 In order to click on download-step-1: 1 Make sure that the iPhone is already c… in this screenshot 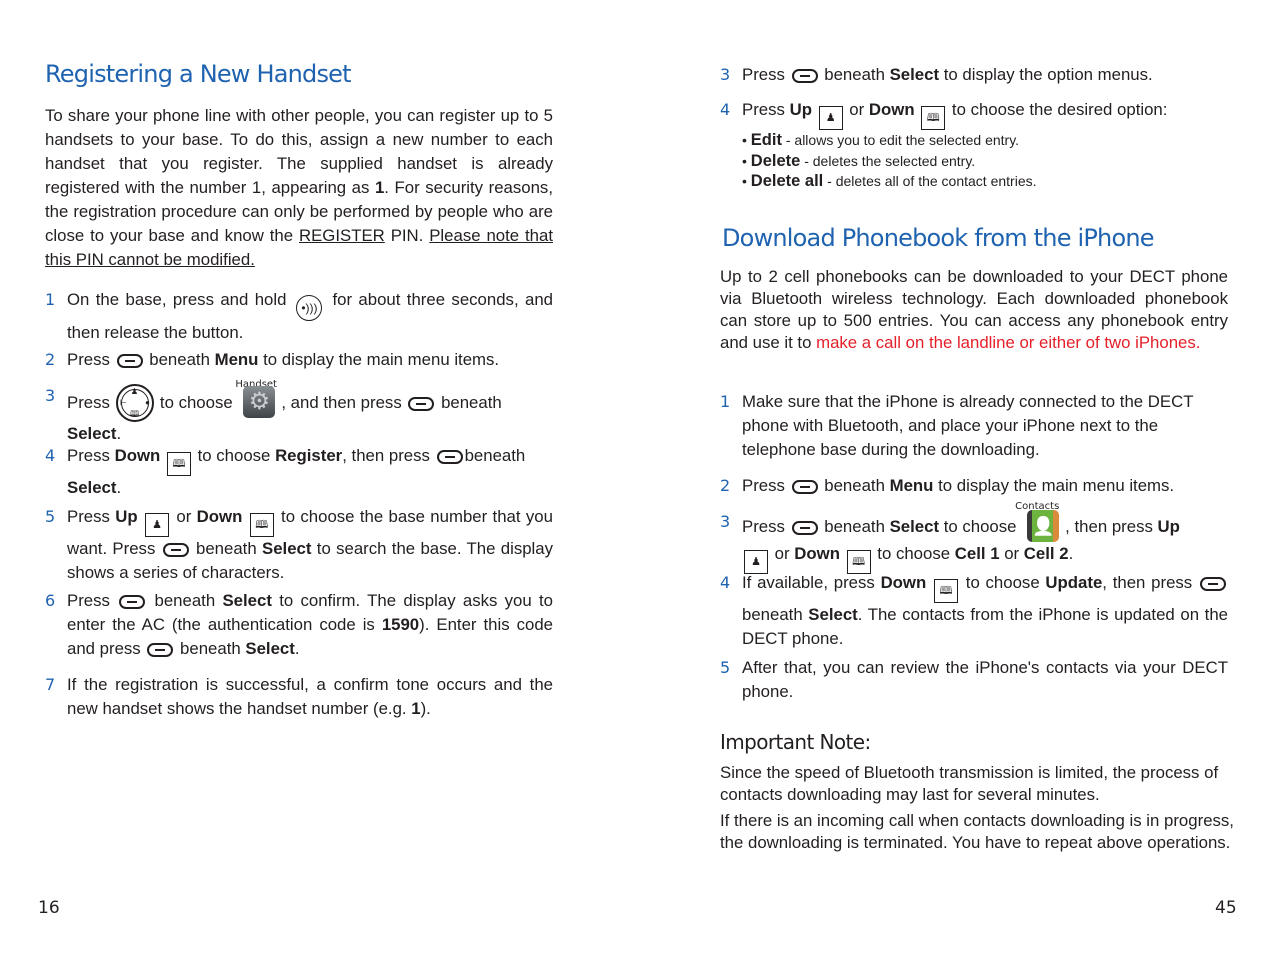, I will do `click(957, 425)`.